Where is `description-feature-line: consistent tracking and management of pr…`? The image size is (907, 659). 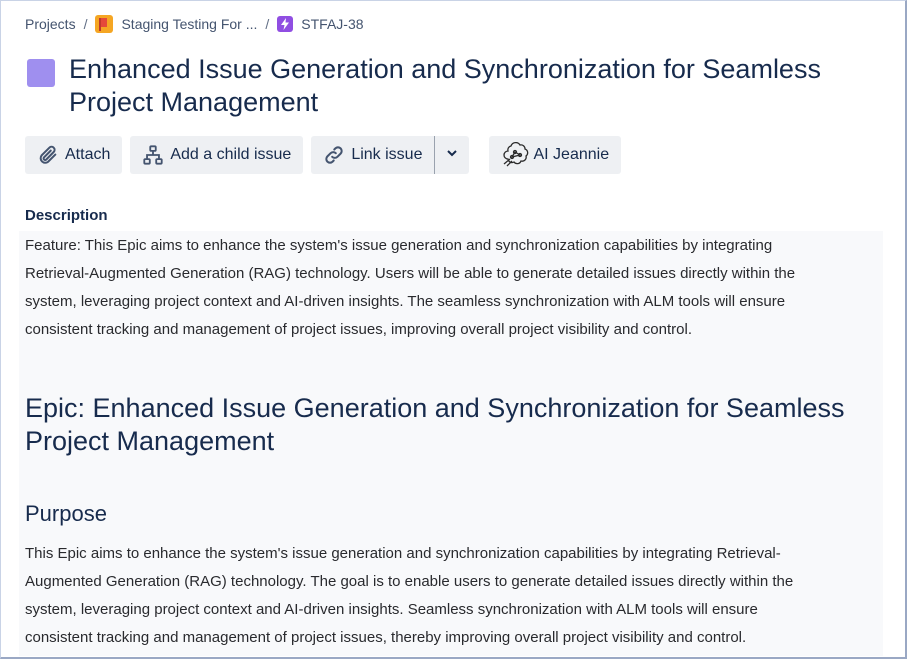
description-feature-line: consistent tracking and management of pr… is located at coordinates (358, 329).